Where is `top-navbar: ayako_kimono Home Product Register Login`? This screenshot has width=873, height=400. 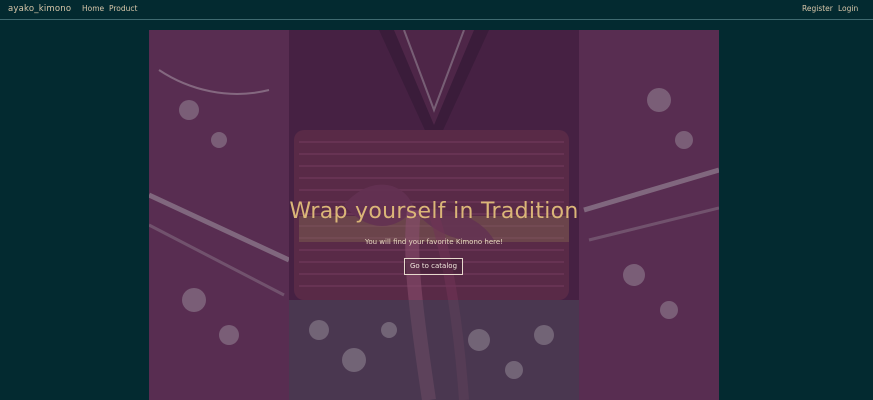 top-navbar: ayako_kimono Home Product Register Login is located at coordinates (436, 10).